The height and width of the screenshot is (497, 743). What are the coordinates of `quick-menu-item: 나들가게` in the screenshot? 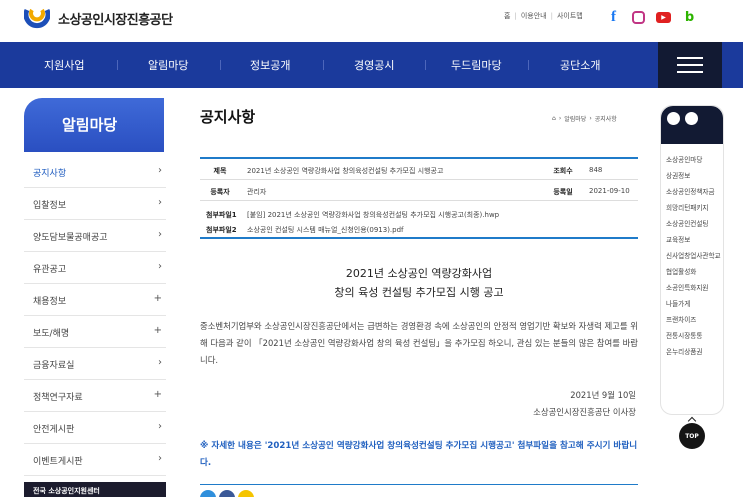 It's located at (694, 304).